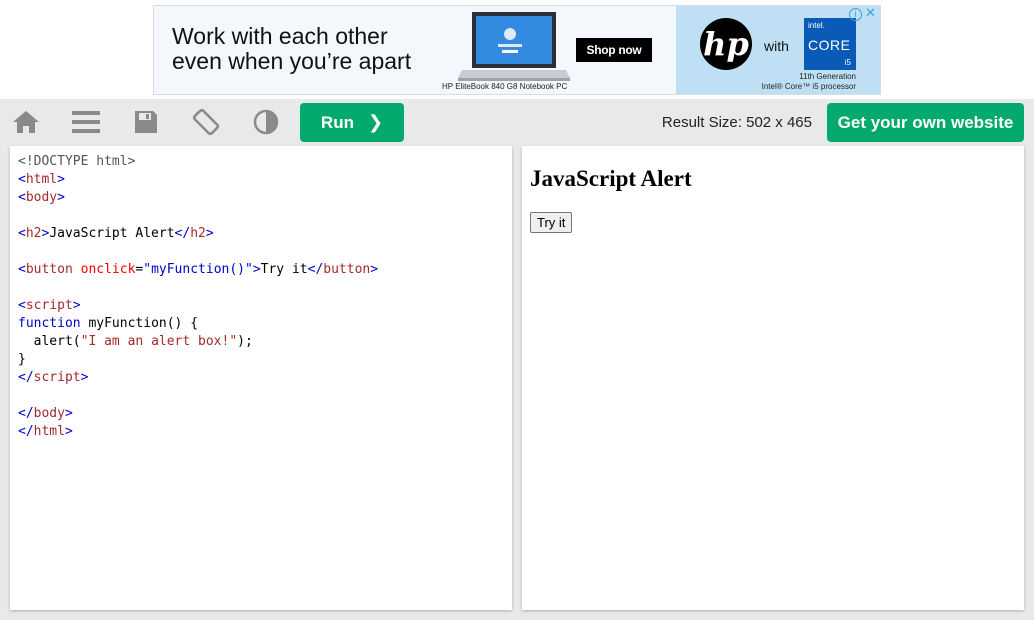 The image size is (1034, 620). What do you see at coordinates (337, 122) in the screenshot?
I see `run-label: Run` at bounding box center [337, 122].